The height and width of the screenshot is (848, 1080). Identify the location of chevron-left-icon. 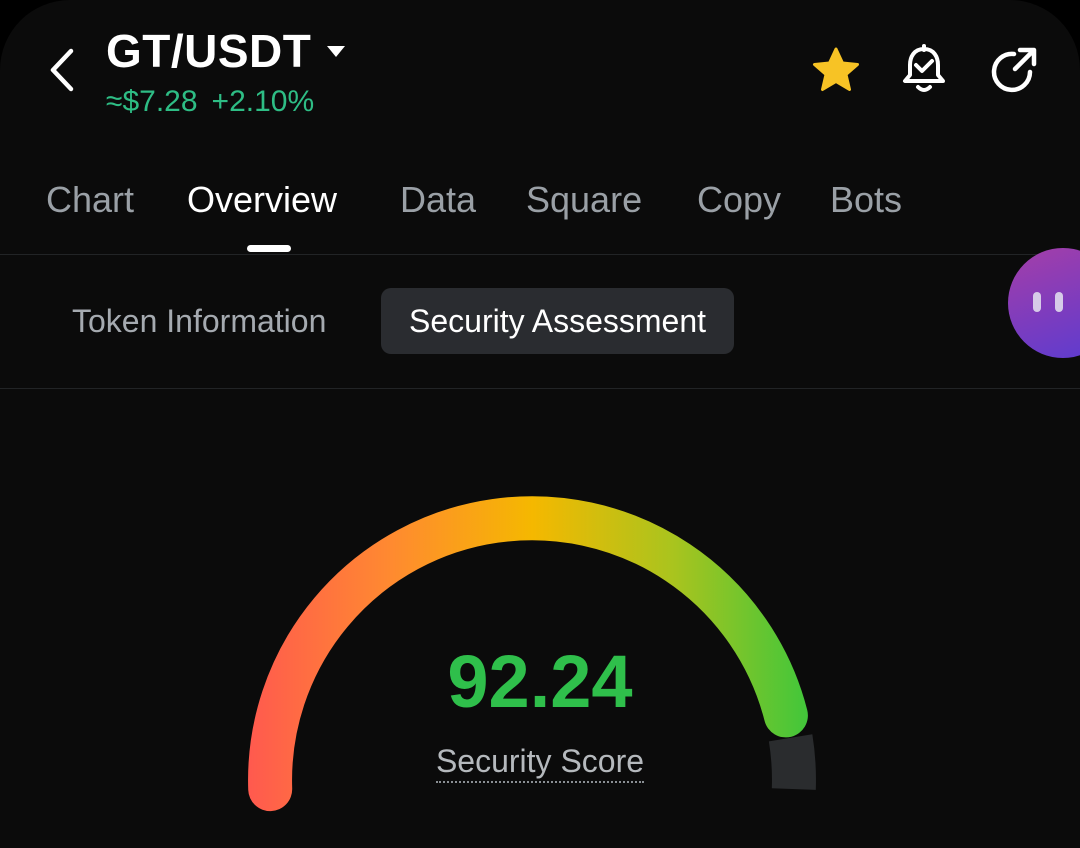
(62, 70).